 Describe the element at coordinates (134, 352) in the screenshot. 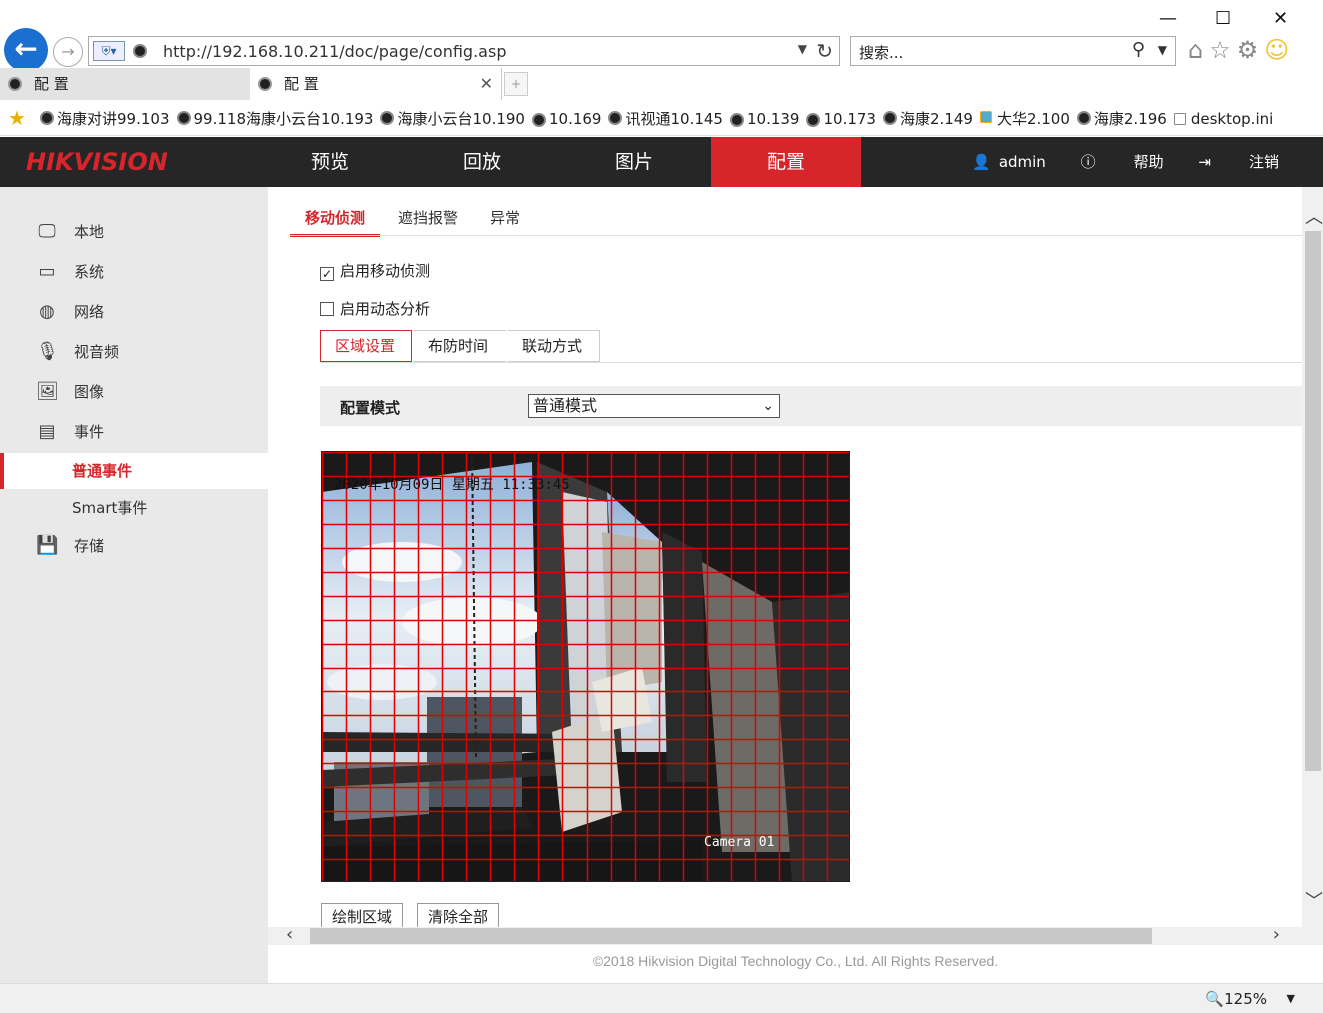

I see `sidebar-item-audio-video: 🎙 视音频` at that location.